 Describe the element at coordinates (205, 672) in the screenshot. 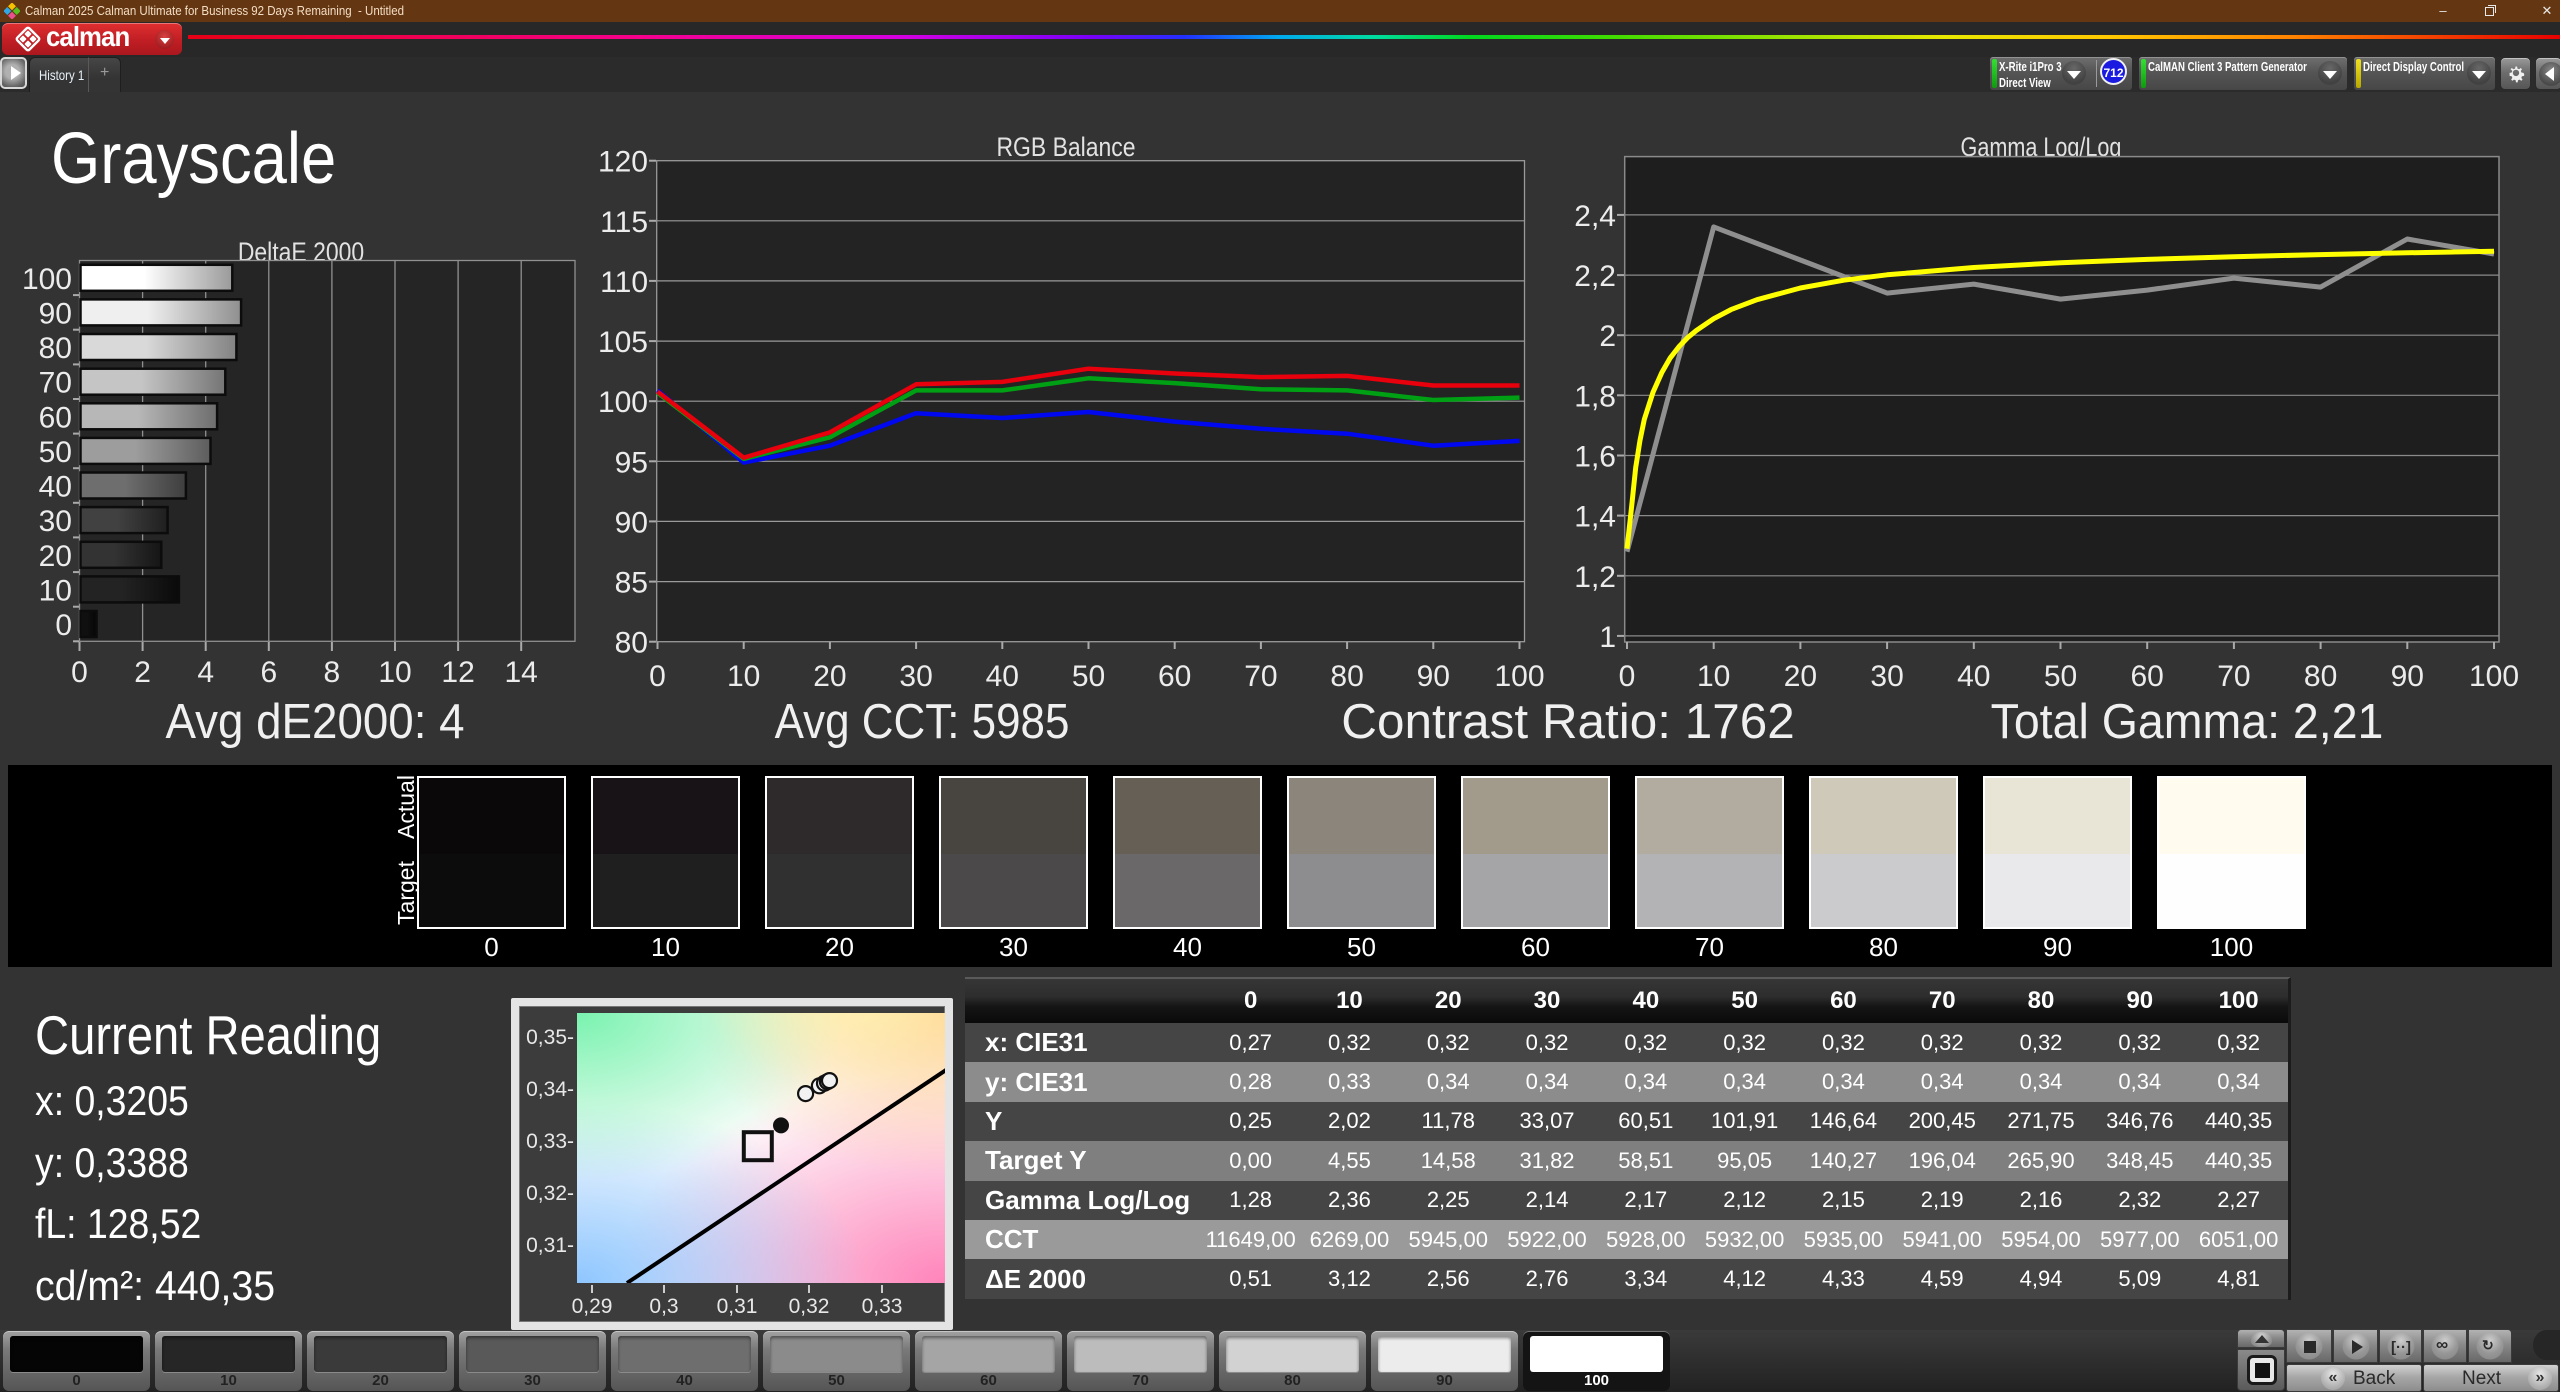

I see `svg-text: 4` at that location.